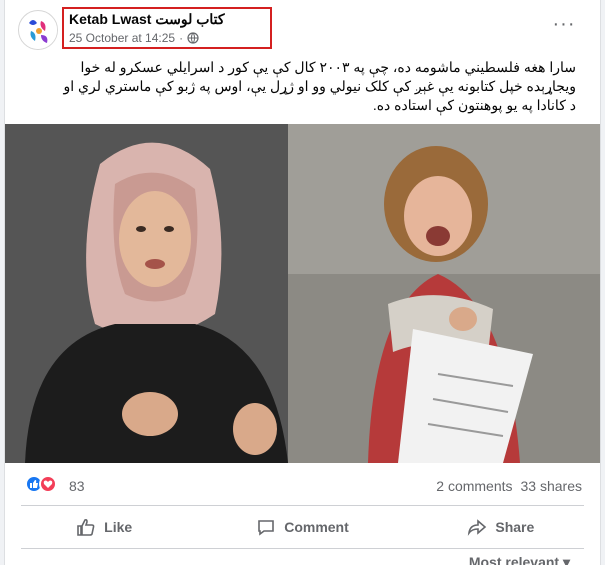 This screenshot has width=605, height=565. Describe the element at coordinates (48, 484) in the screenshot. I see `love-icon` at that location.